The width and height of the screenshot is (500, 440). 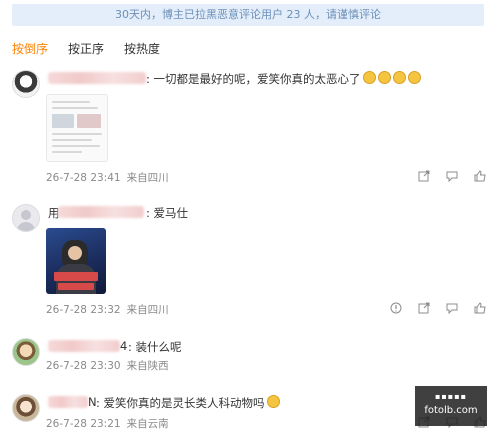 What do you see at coordinates (283, 79) in the screenshot?
I see `comment-text: : 一切都是最好的呢，爱笑你真的太恶心了` at bounding box center [283, 79].